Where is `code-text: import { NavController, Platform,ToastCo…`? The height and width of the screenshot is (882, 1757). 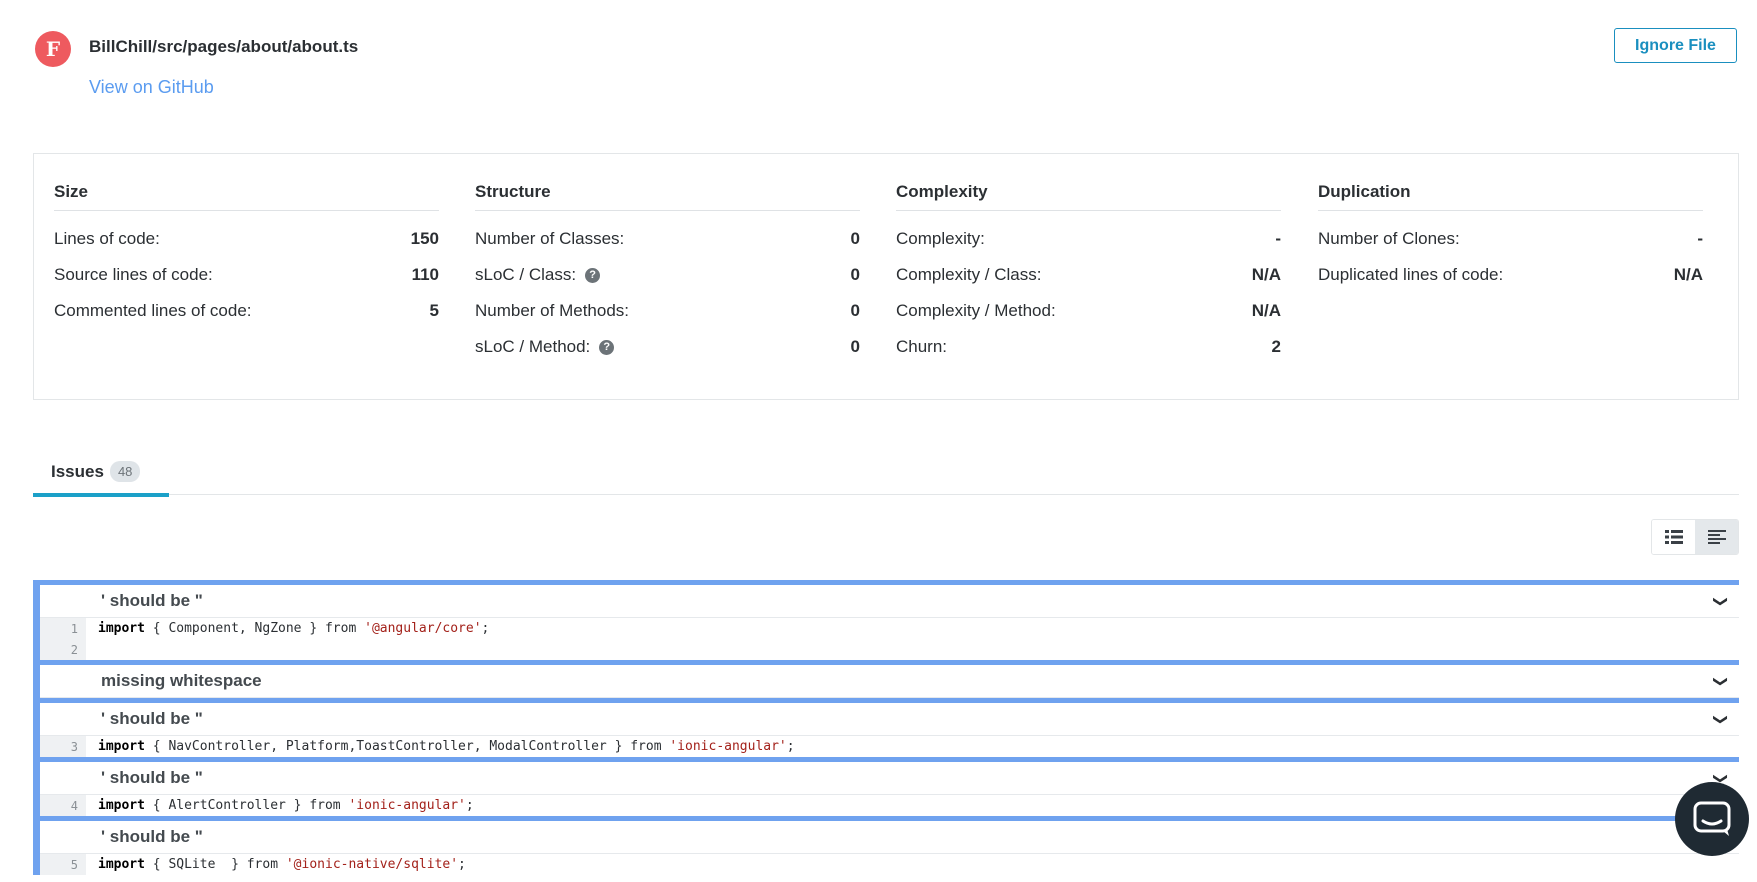
code-text: import { NavController, Platform,ToastCo… is located at coordinates (446, 746).